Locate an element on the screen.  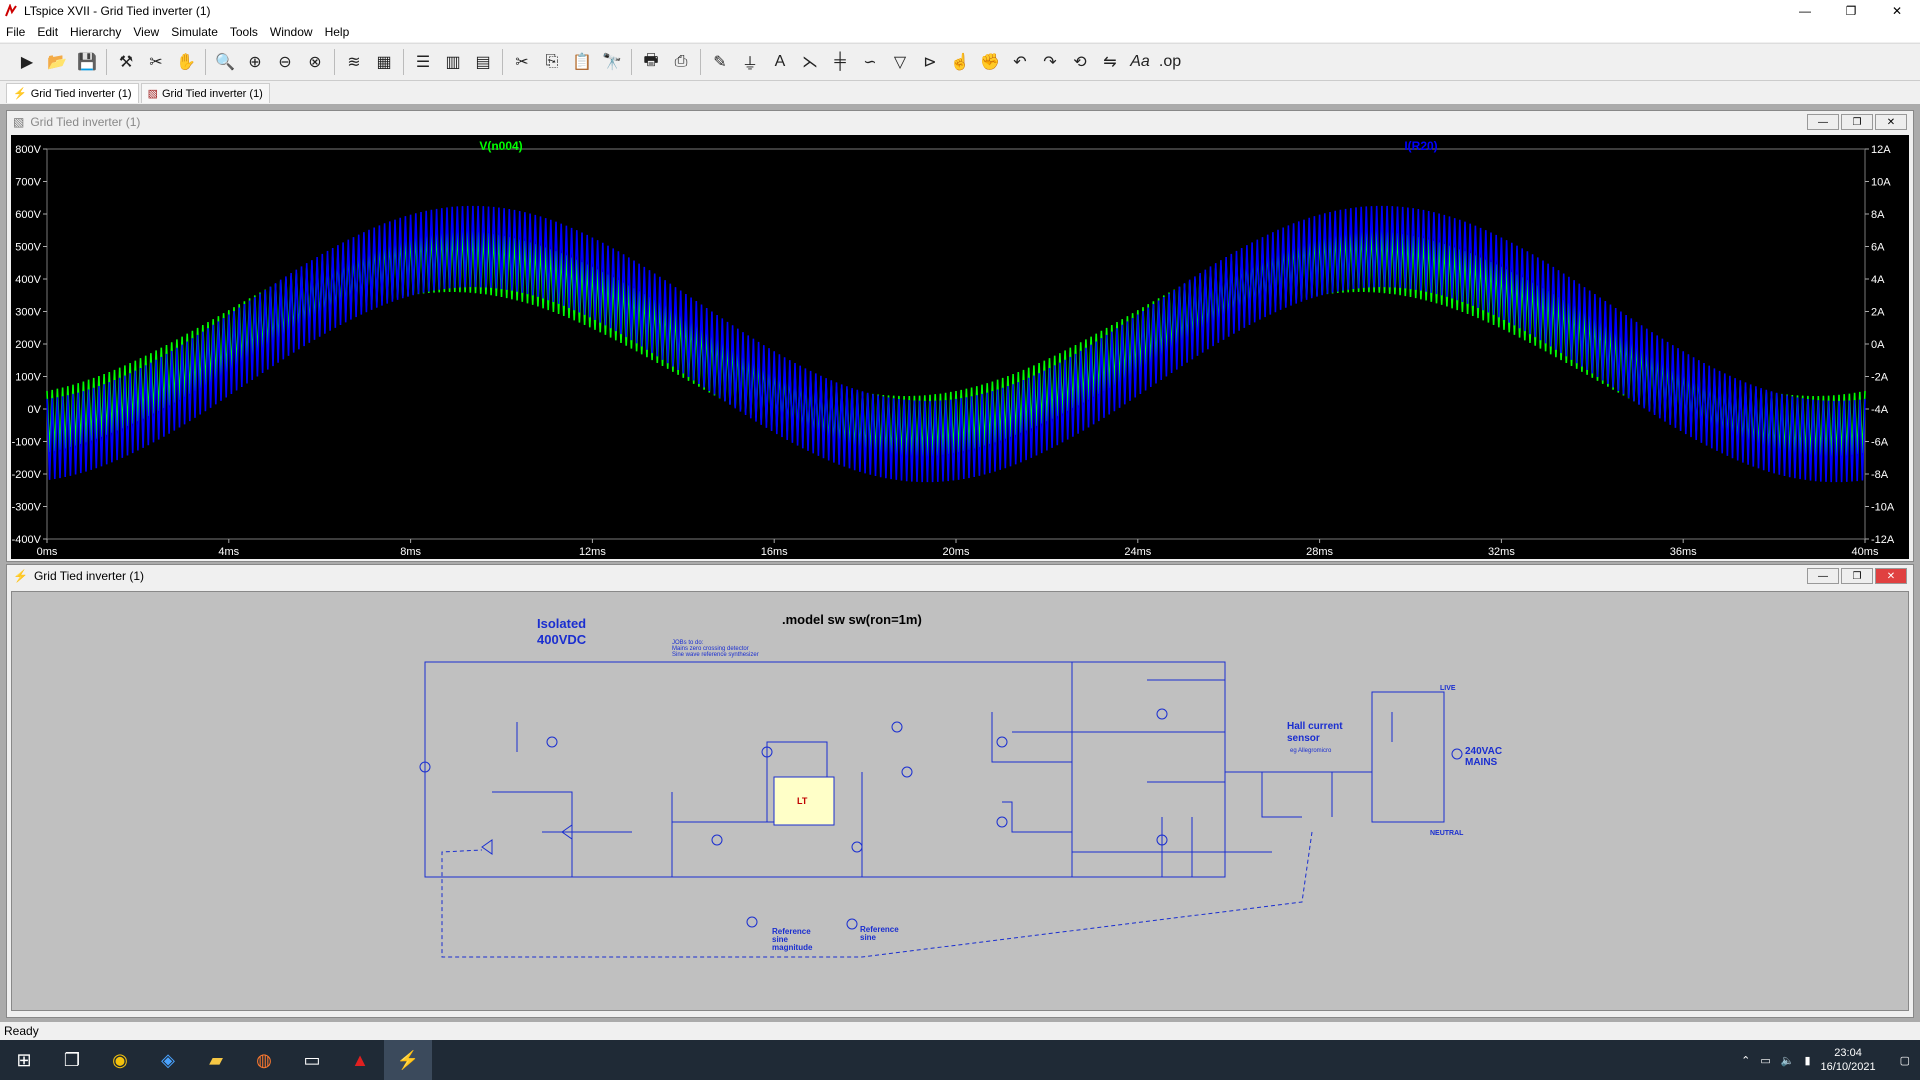
wire-icon: ✎ is located at coordinates (720, 62).